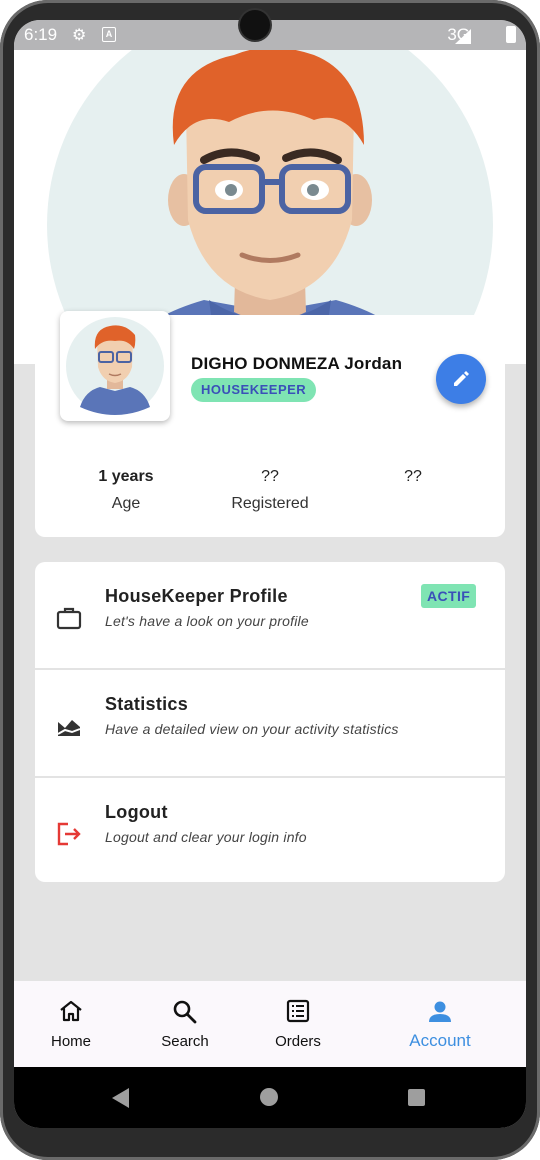 The width and height of the screenshot is (540, 1160). I want to click on system-navigation-bar, so click(270, 1097).